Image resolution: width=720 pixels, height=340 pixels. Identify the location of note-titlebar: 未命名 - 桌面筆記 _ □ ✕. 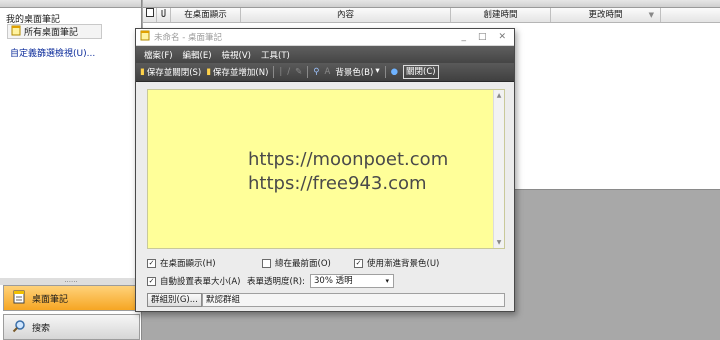
(325, 37).